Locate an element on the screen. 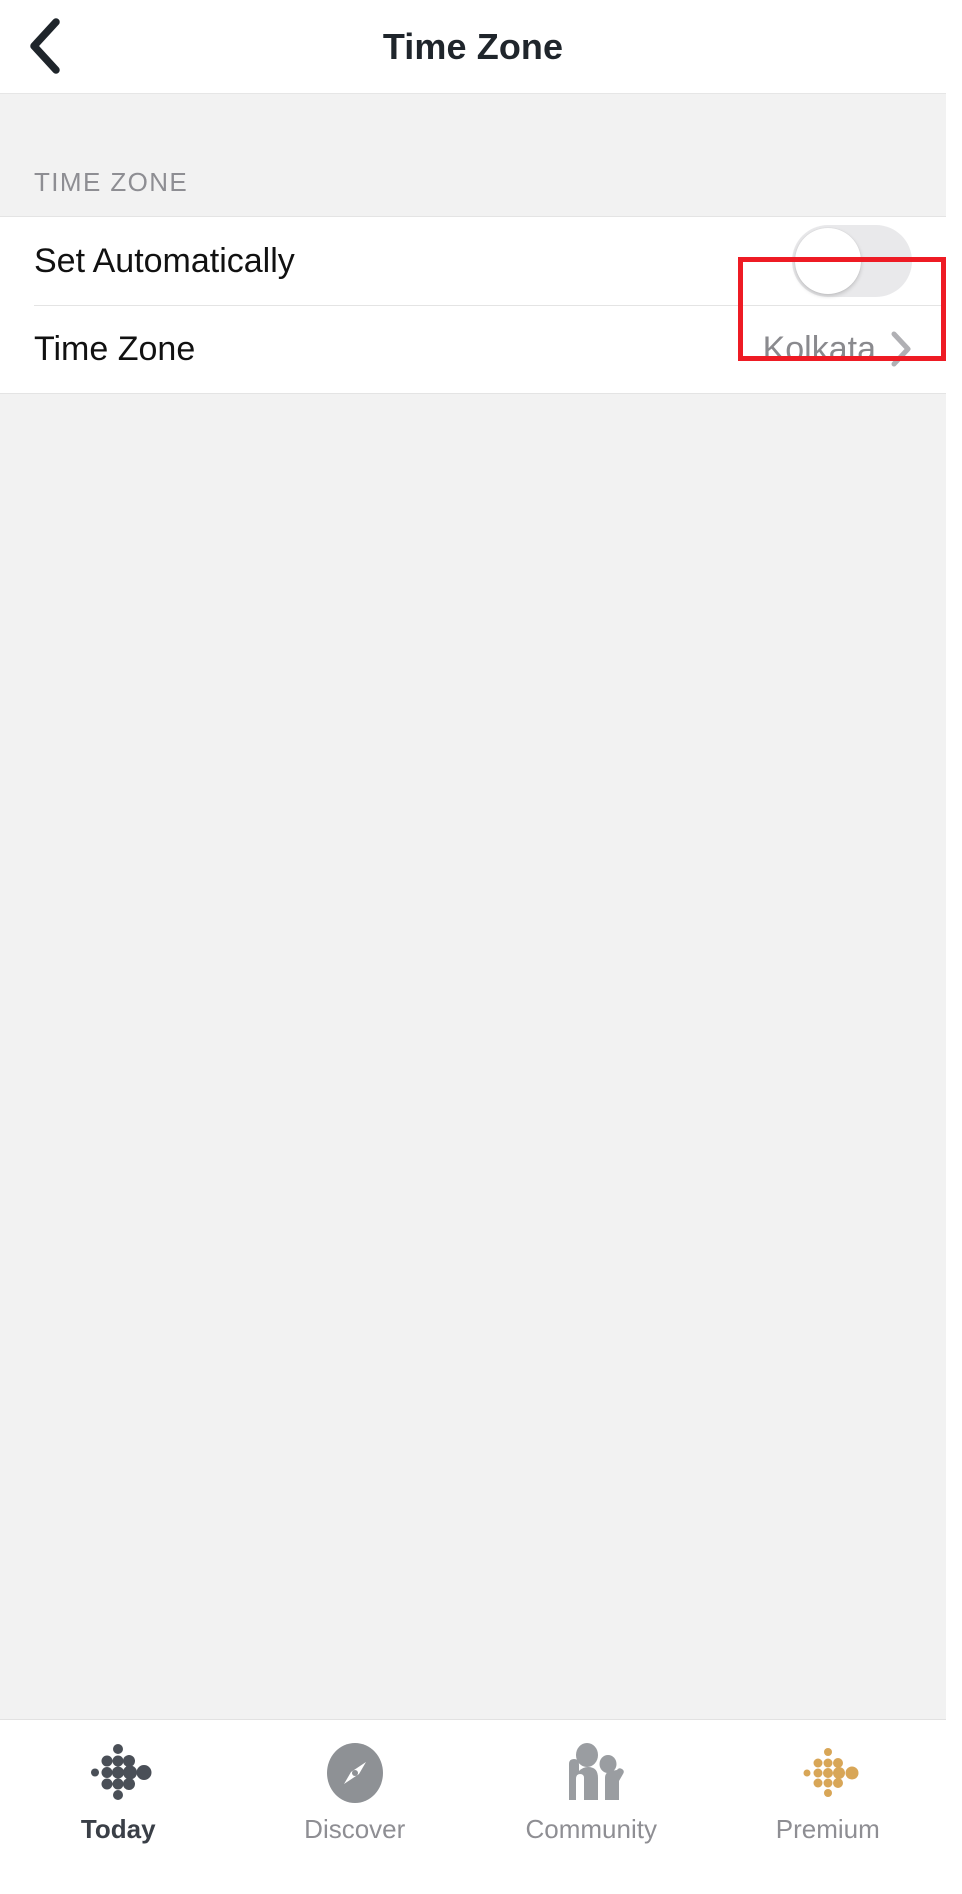 The image size is (962, 1894). tab-community: Community is located at coordinates (591, 1807).